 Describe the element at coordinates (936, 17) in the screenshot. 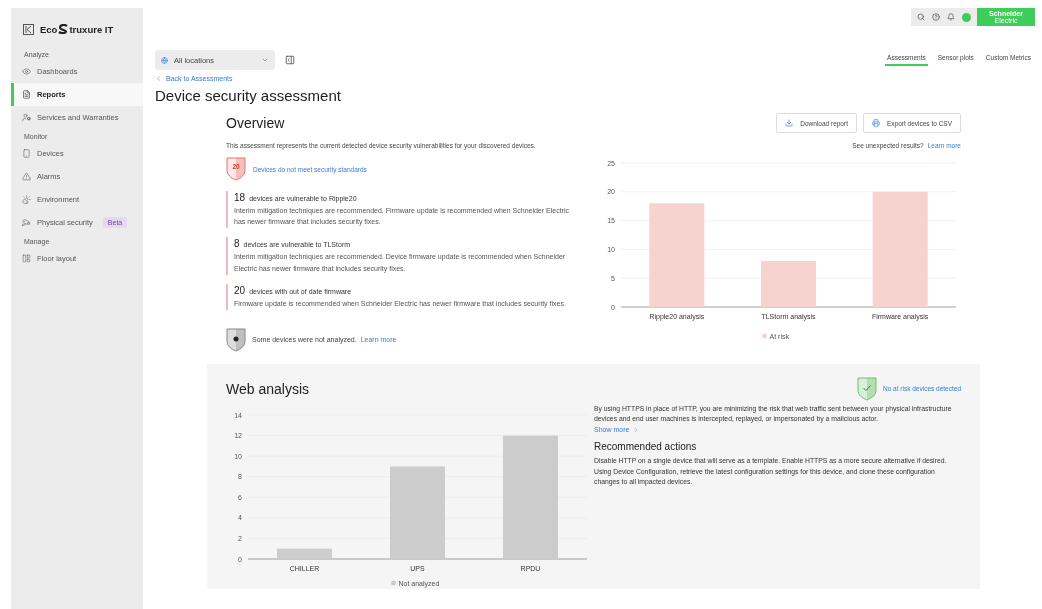

I see `help-icon` at that location.